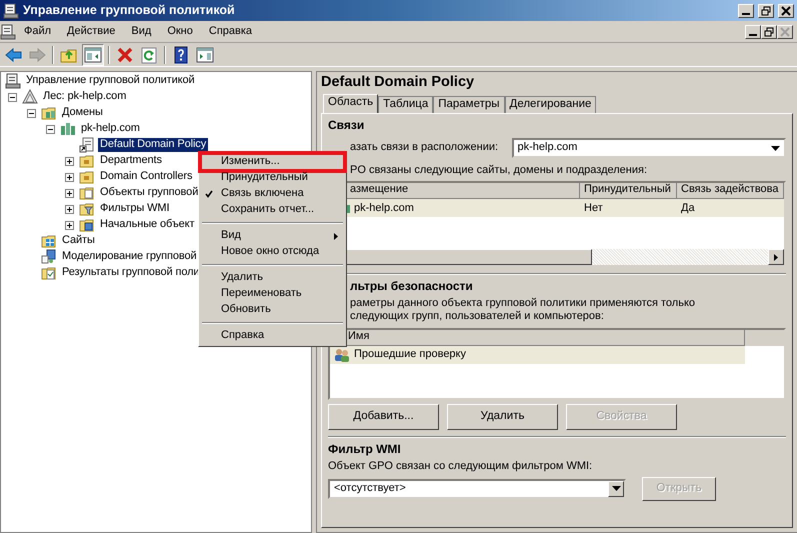  Describe the element at coordinates (384, 208) in the screenshot. I see `table-cell-text: pk-help.com` at that location.